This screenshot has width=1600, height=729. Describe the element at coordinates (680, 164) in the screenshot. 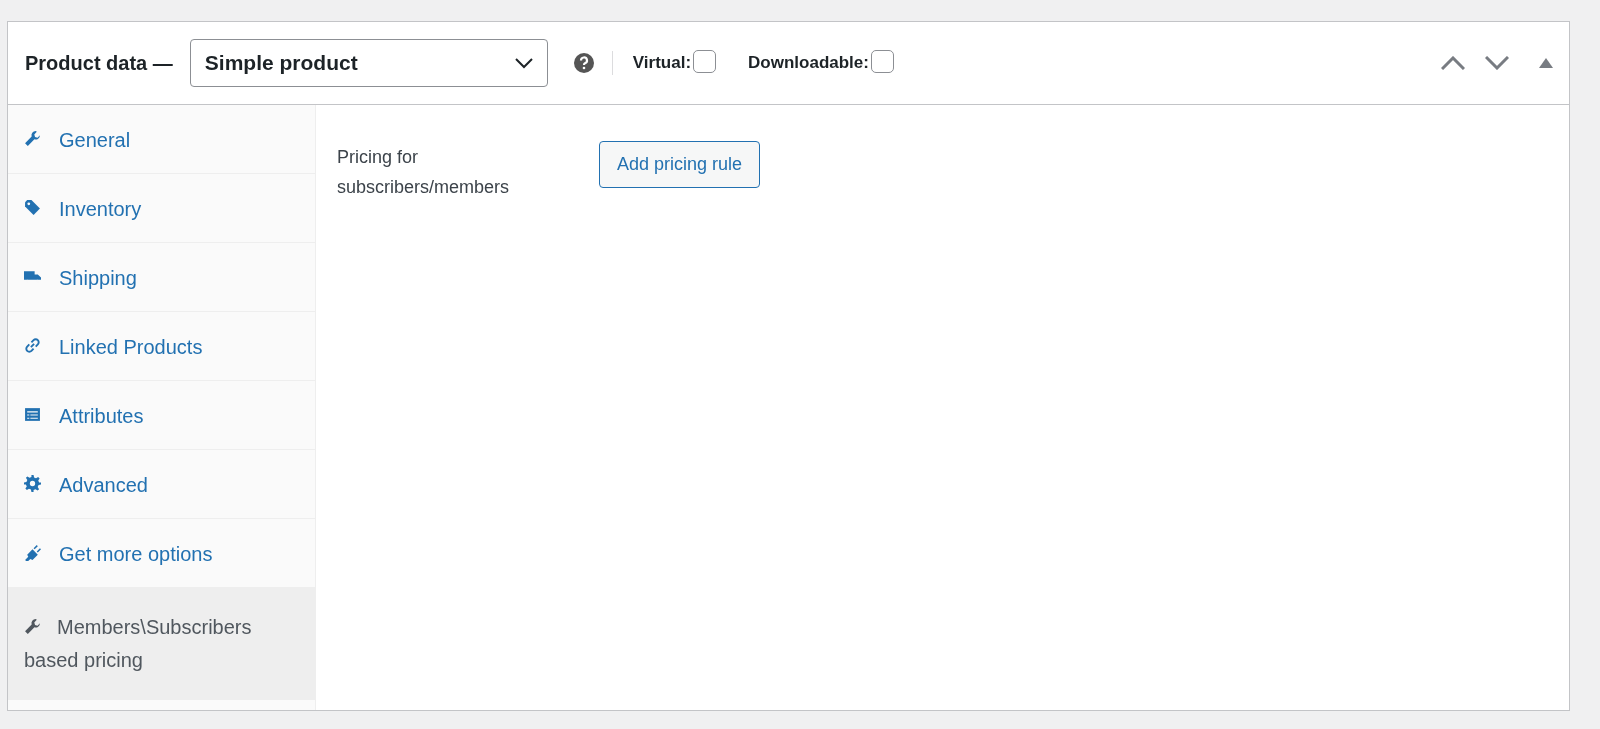

I see `add-pricing-rule-button: Add pricing rule` at that location.